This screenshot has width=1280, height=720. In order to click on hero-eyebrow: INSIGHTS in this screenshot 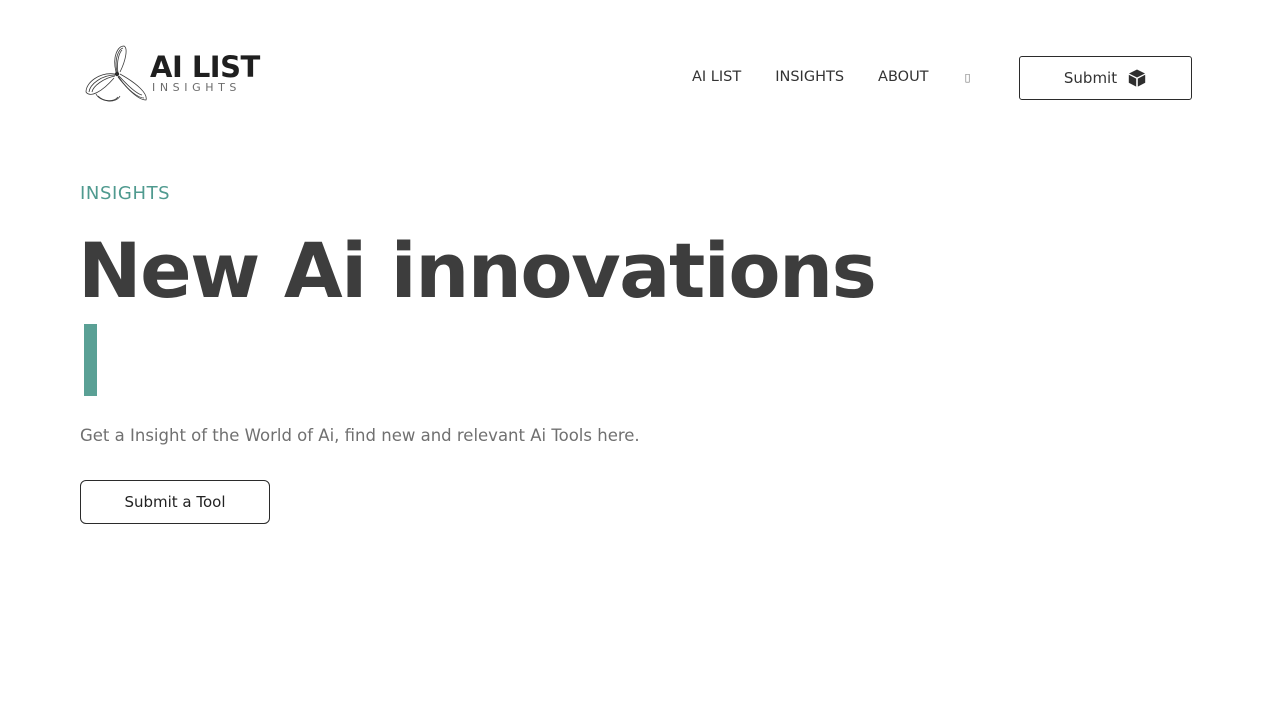, I will do `click(125, 193)`.